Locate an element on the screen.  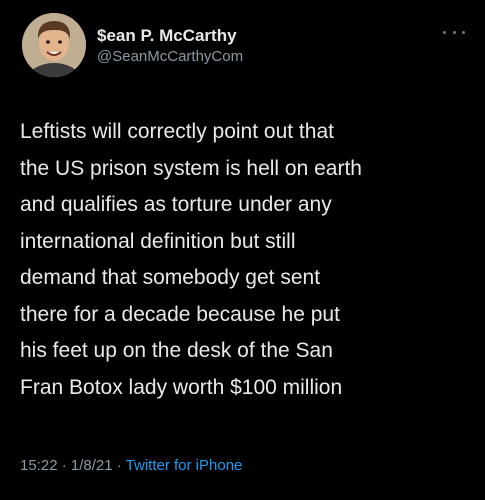
tweet-text-line: Leftists will correctly point out that is located at coordinates (177, 131).